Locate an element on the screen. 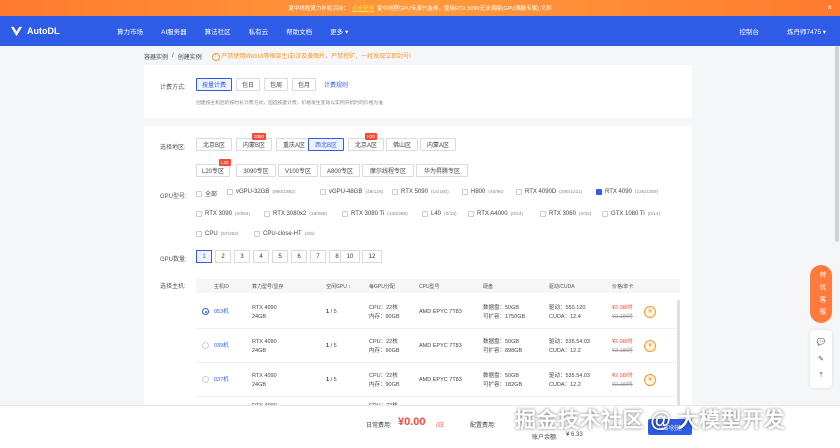 The image size is (840, 448). logo: AutoDL is located at coordinates (49, 31).